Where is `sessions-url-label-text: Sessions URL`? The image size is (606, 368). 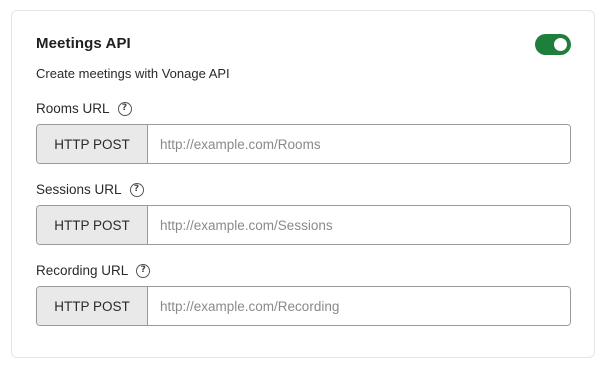
sessions-url-label-text: Sessions URL is located at coordinates (79, 189).